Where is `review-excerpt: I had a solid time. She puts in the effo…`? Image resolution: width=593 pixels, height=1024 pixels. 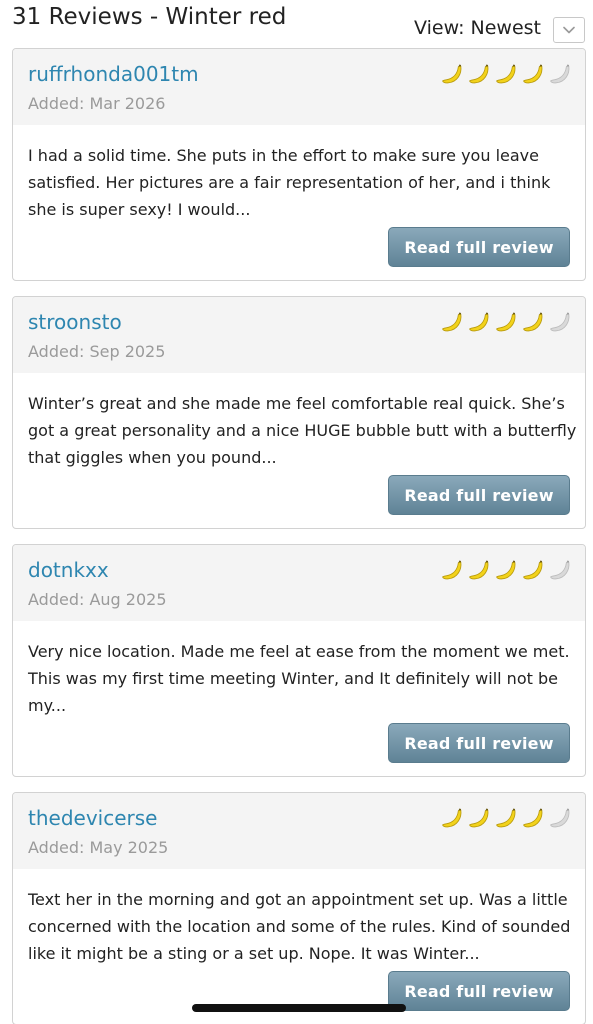 review-excerpt: I had a solid time. She puts in the effo… is located at coordinates (289, 182).